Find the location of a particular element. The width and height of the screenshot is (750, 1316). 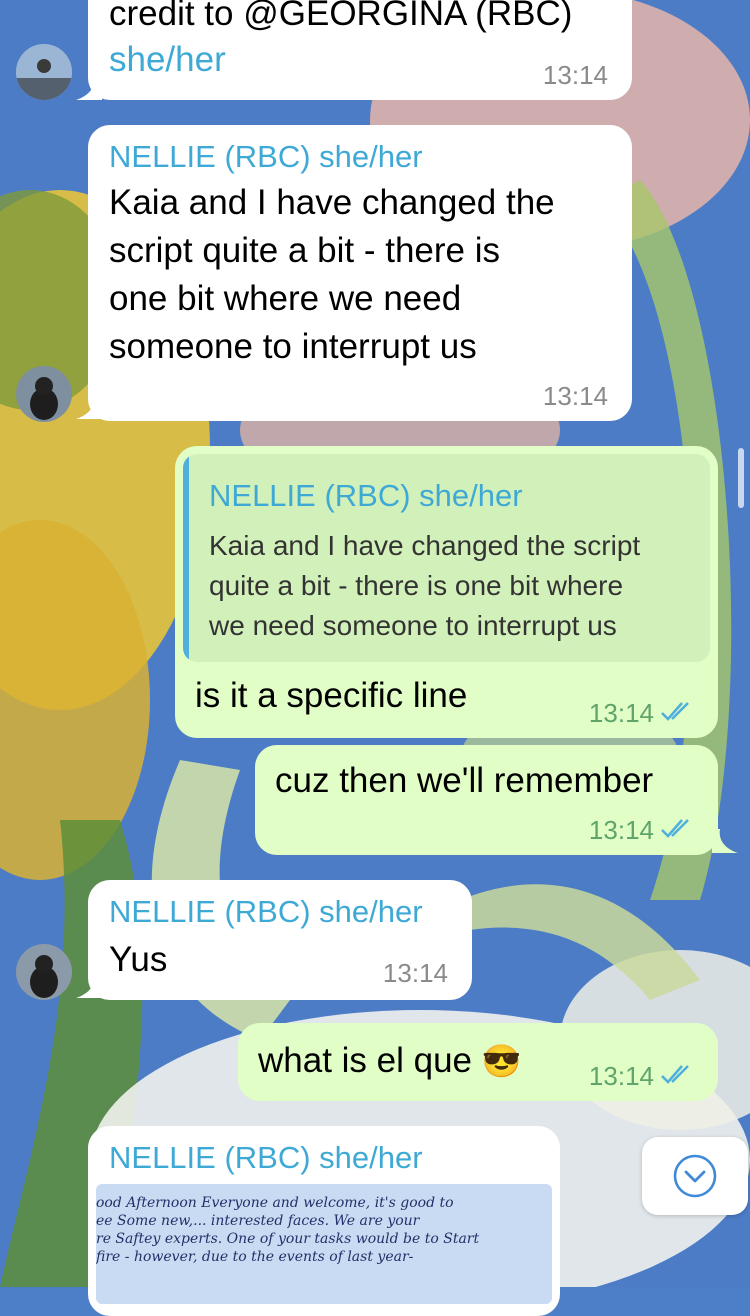

message-text: Yus is located at coordinates (138, 959).